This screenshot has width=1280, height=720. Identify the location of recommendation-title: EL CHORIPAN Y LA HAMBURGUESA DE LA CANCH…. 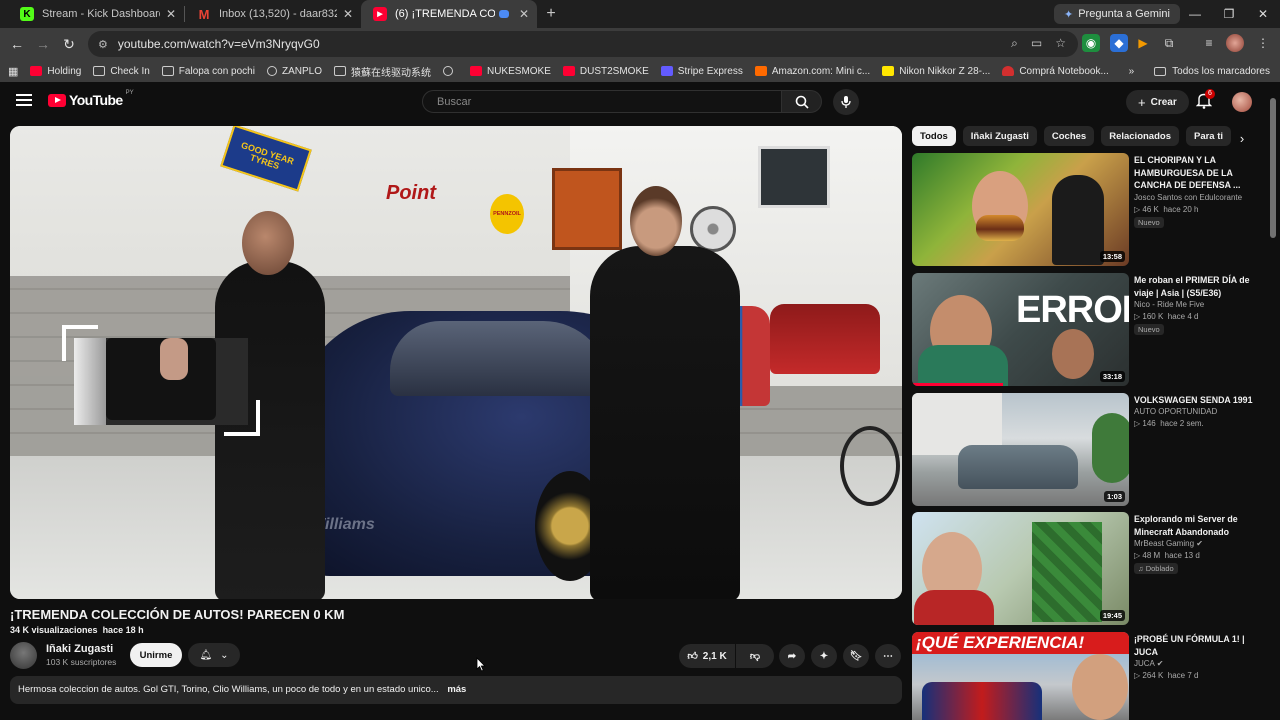
(1196, 173).